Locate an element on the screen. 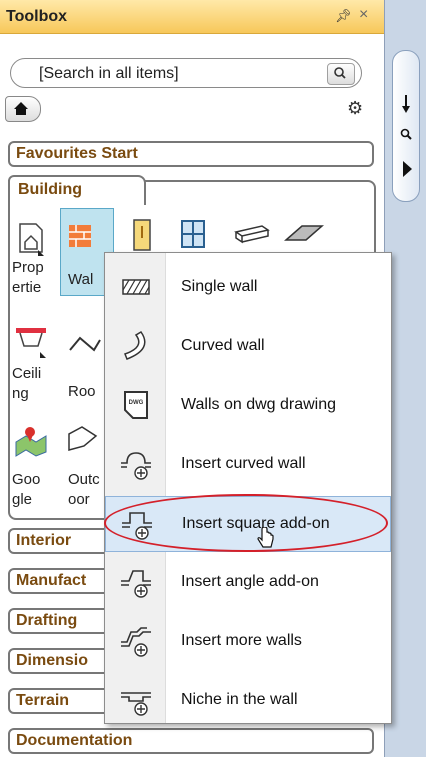 This screenshot has width=426, height=757. menu-item-curved-wall: Curved wall is located at coordinates (248, 347).